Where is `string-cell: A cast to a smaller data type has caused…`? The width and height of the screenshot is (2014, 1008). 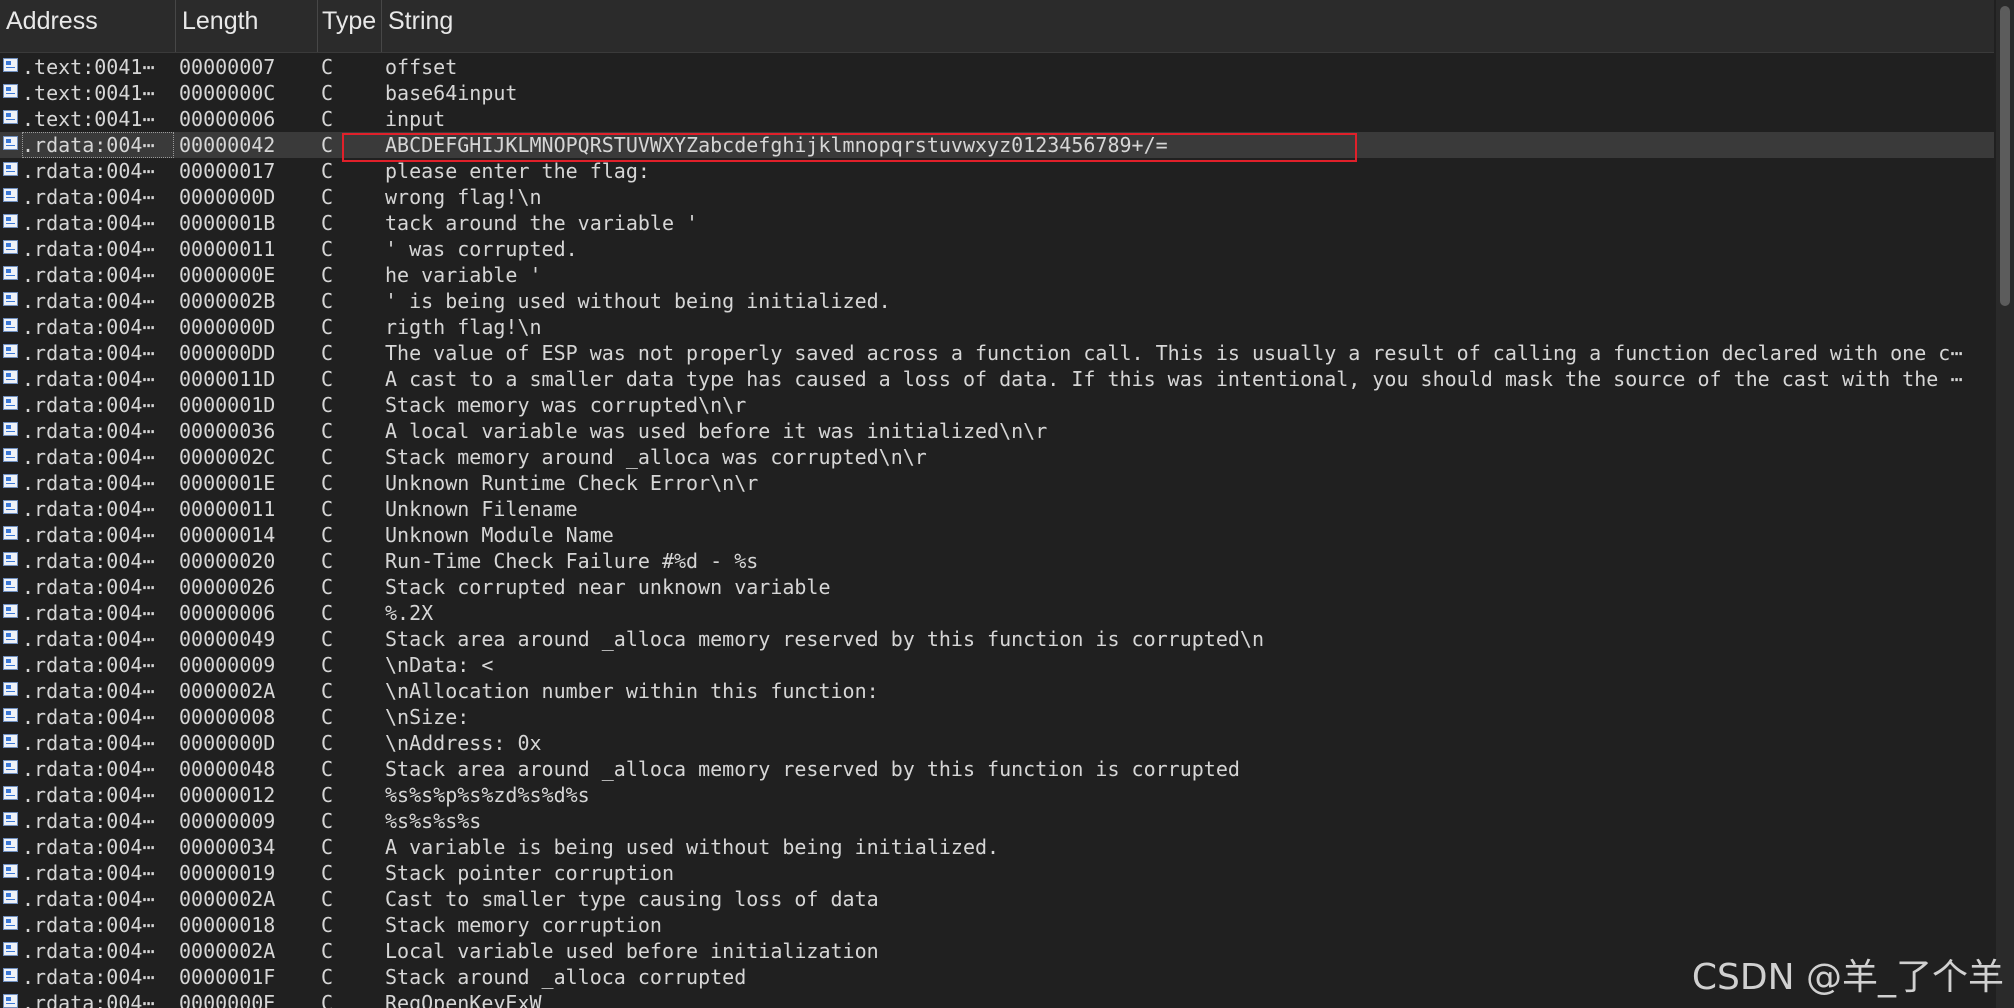
string-cell: A cast to a smaller data type has caused… is located at coordinates (1174, 379).